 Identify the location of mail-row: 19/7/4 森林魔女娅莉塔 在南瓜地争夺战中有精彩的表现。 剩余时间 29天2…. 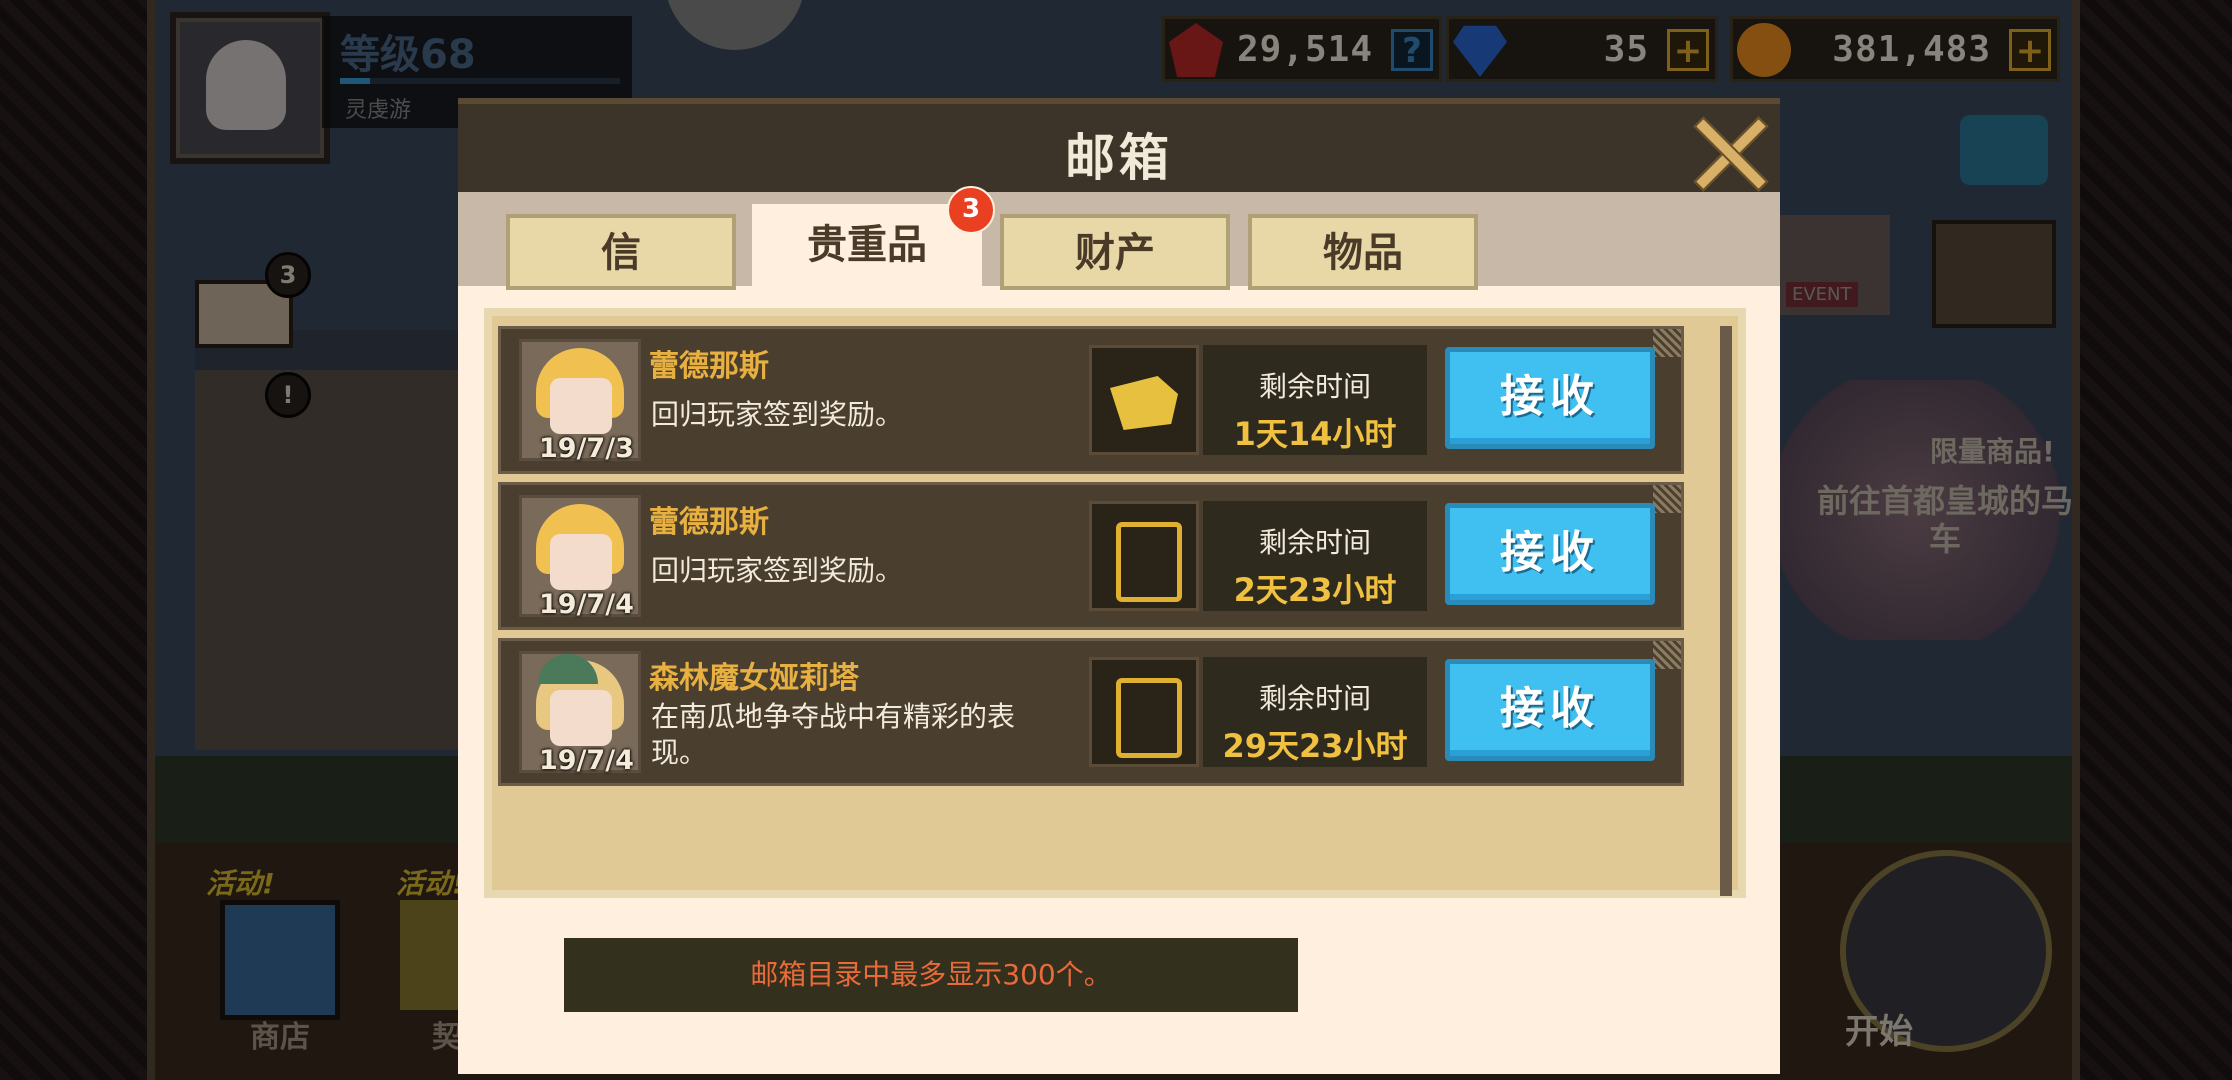
(1091, 712).